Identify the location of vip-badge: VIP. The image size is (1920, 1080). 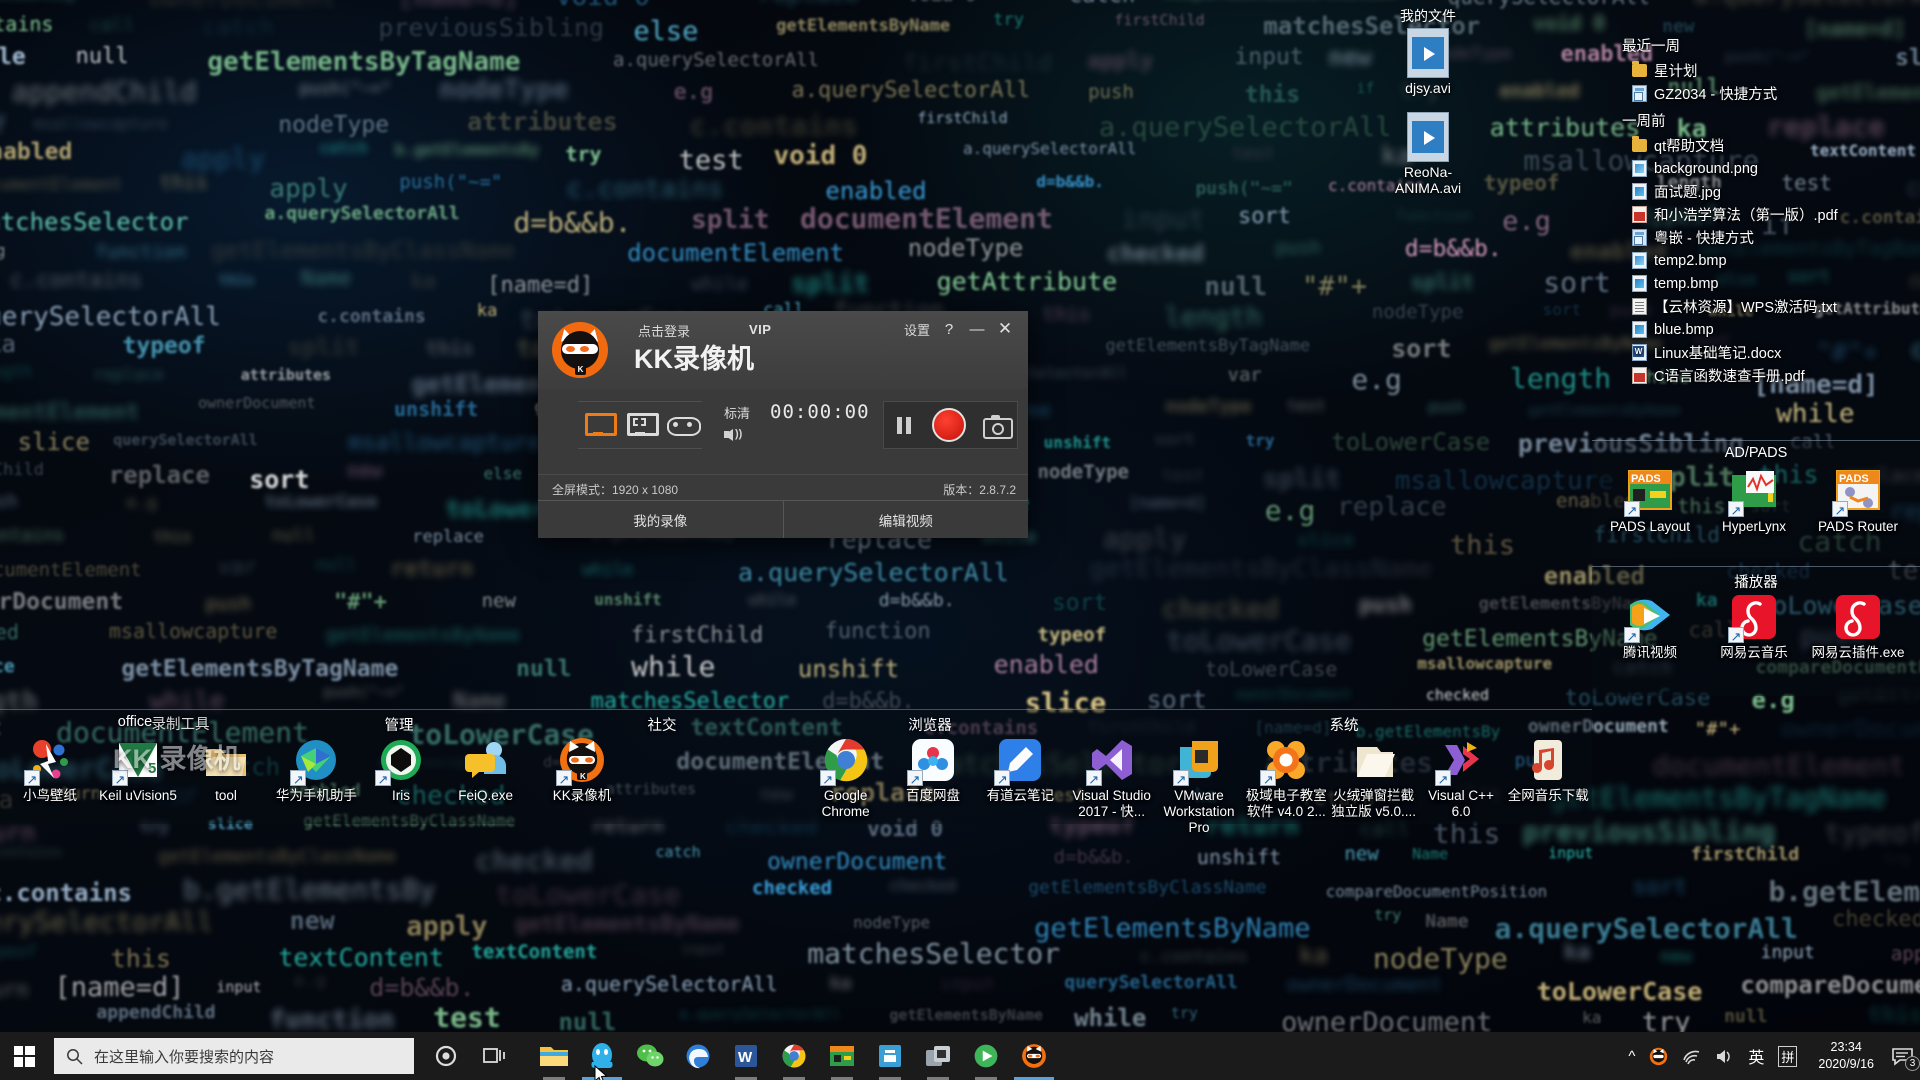
(760, 329).